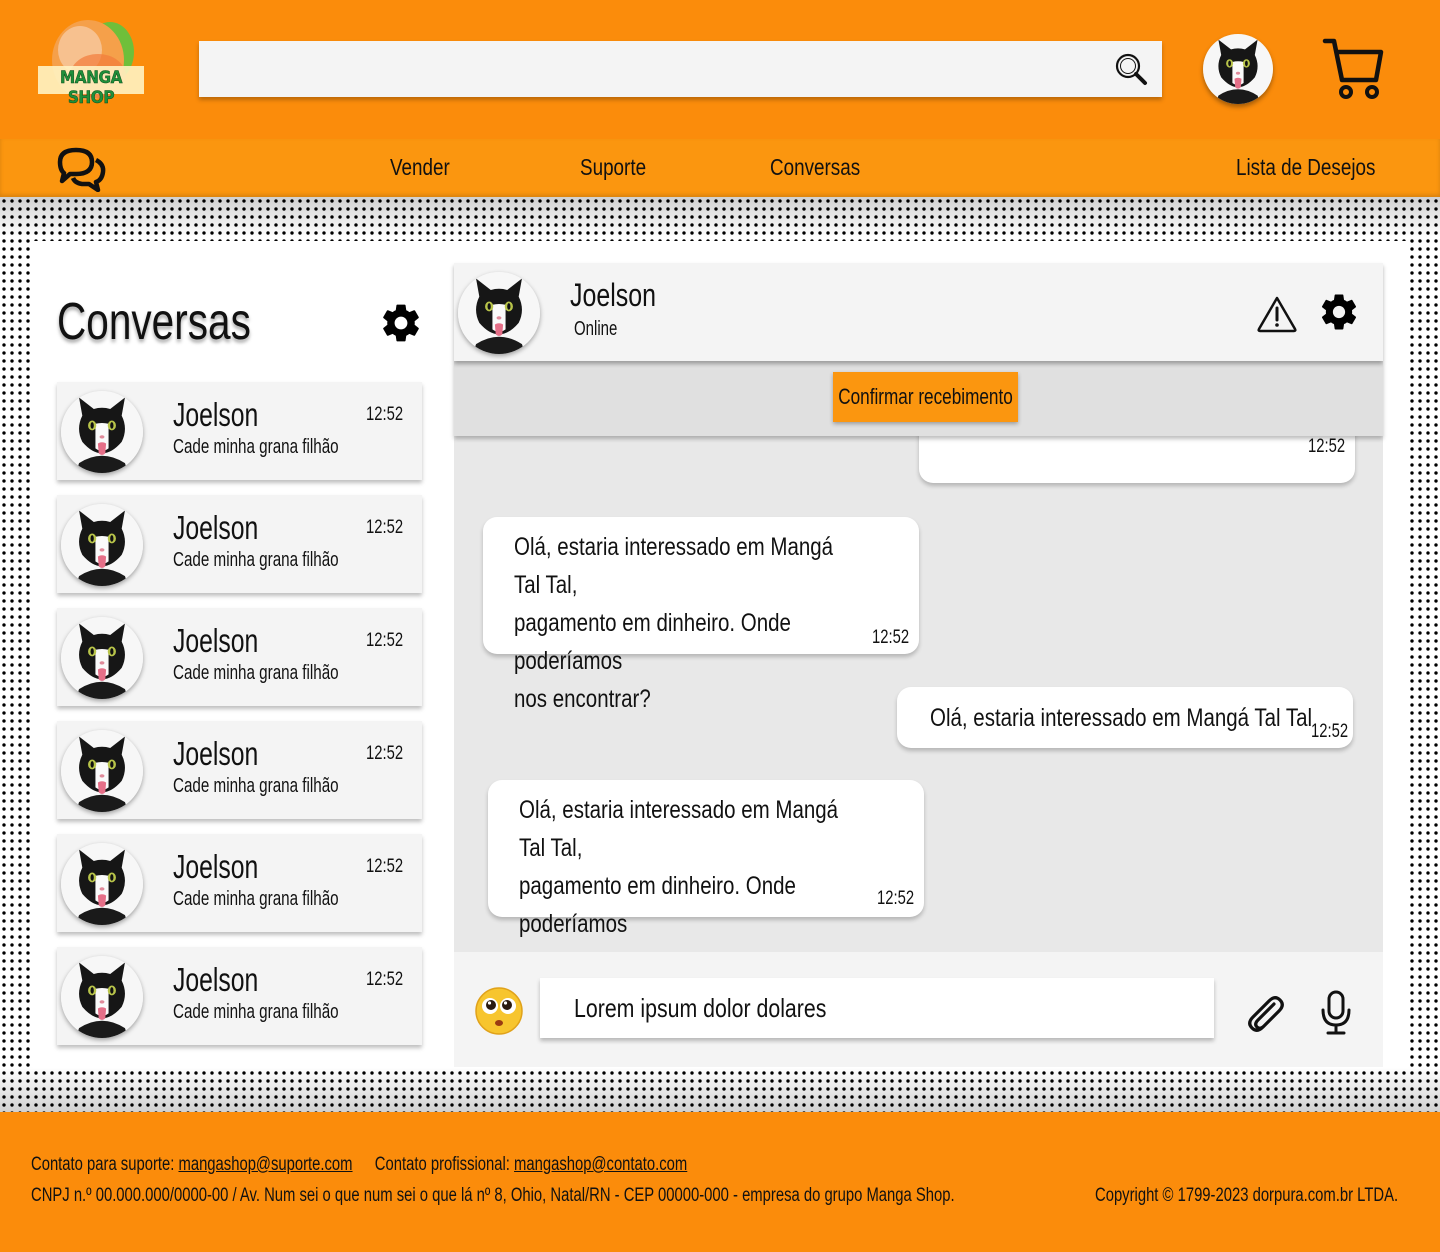 Image resolution: width=1440 pixels, height=1252 pixels. What do you see at coordinates (442, 1164) in the screenshot?
I see `pro-label: Contato profissional:` at bounding box center [442, 1164].